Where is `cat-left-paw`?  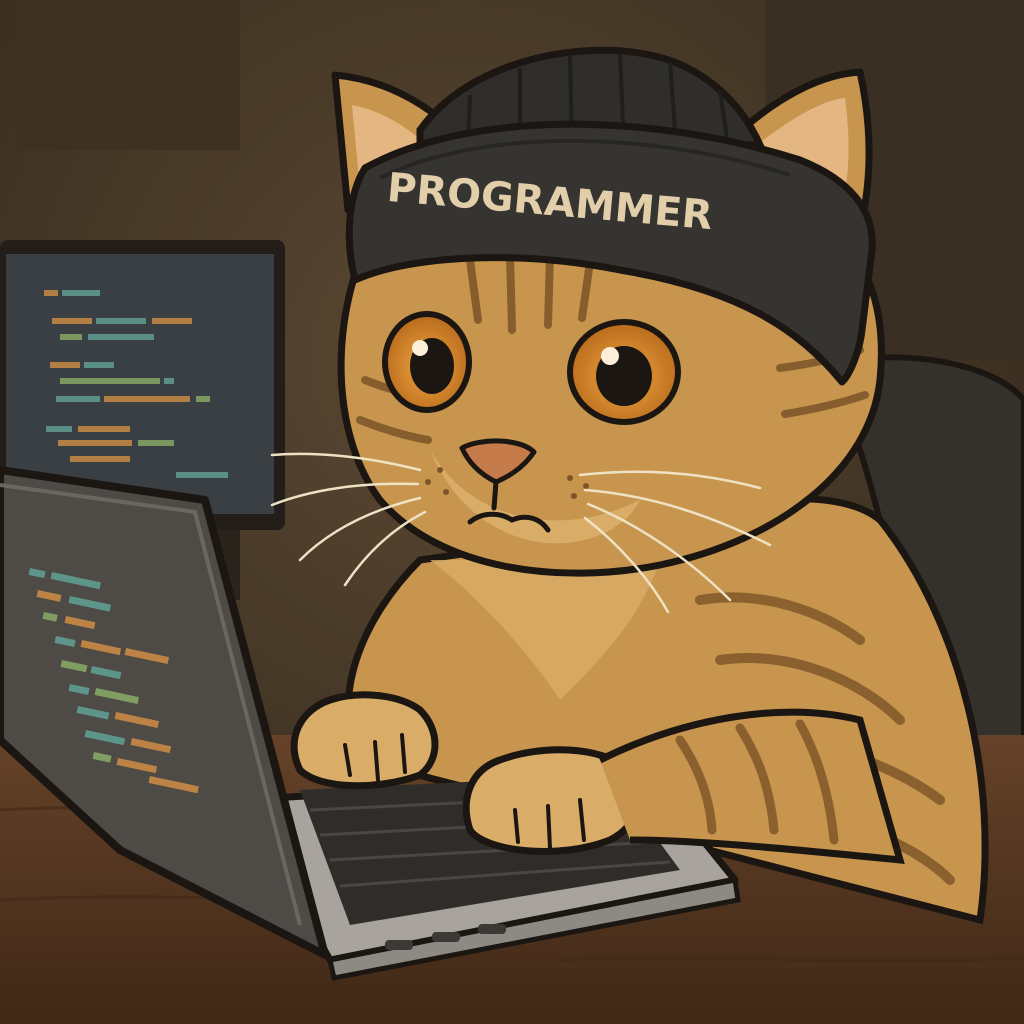
cat-left-paw is located at coordinates (364, 740).